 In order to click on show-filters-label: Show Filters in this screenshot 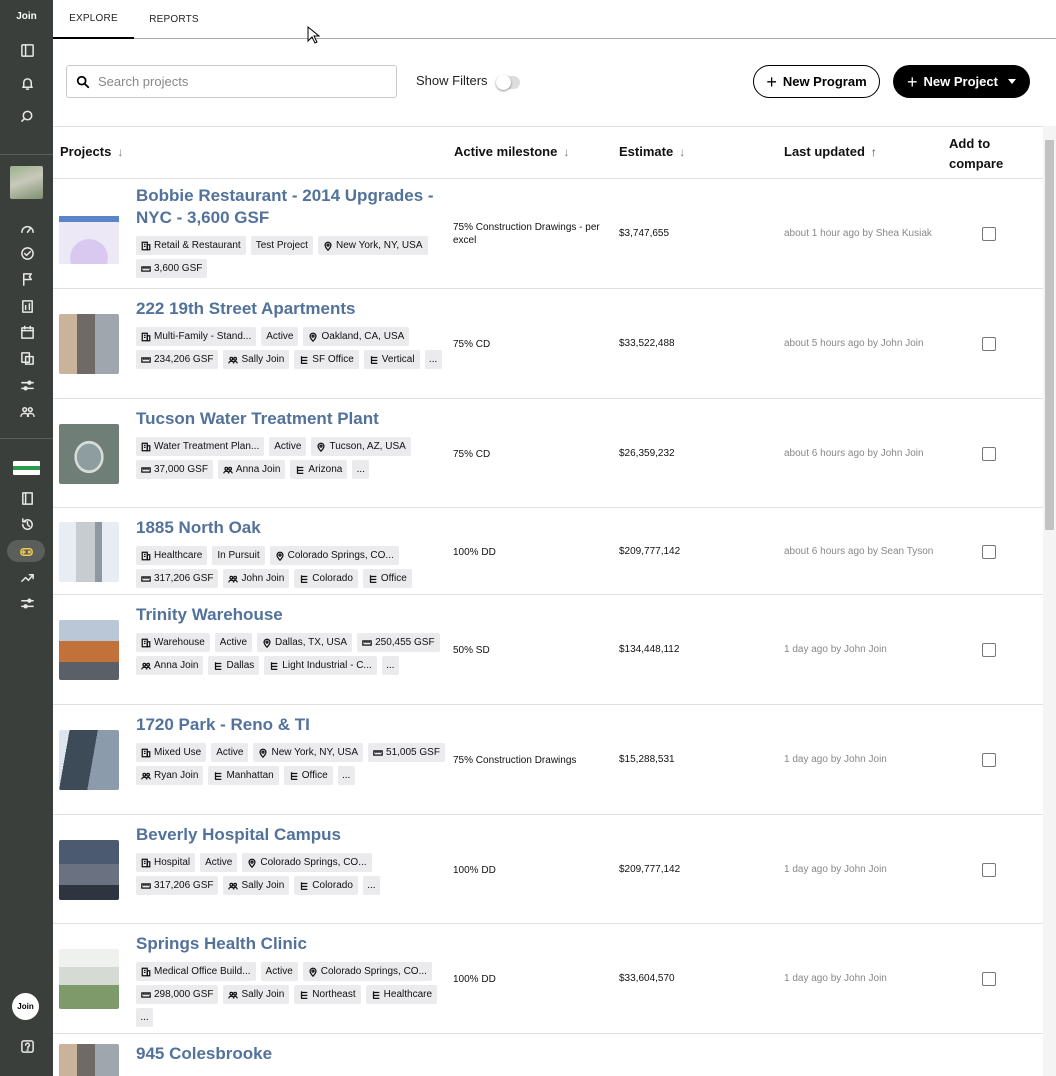, I will do `click(452, 80)`.